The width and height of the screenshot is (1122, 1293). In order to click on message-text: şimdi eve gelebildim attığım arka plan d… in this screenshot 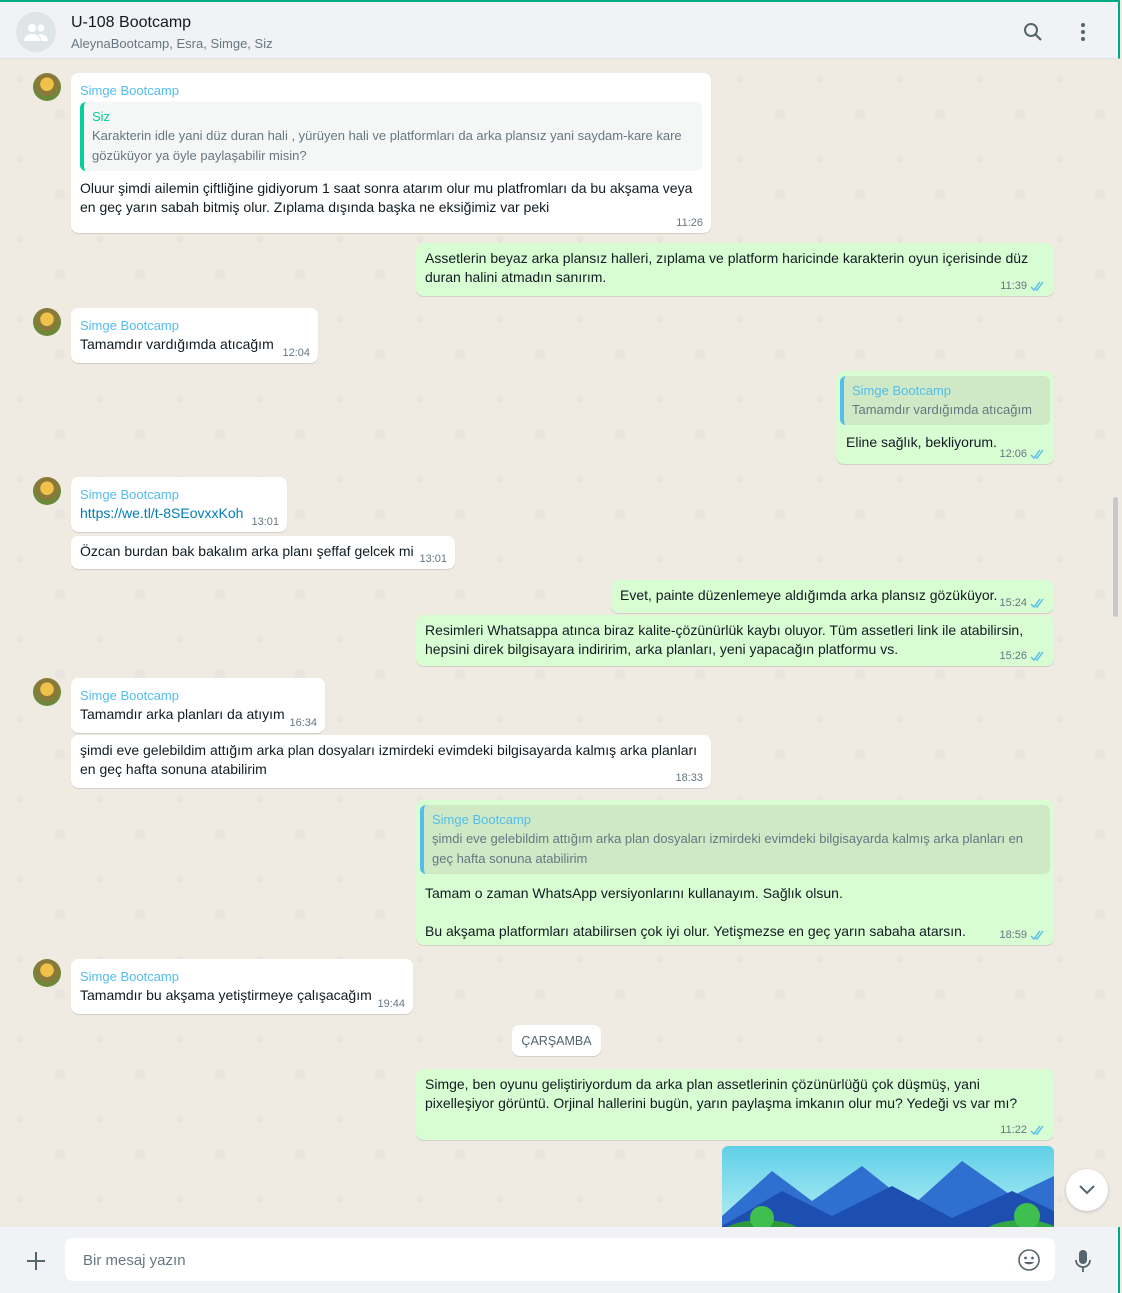, I will do `click(389, 759)`.